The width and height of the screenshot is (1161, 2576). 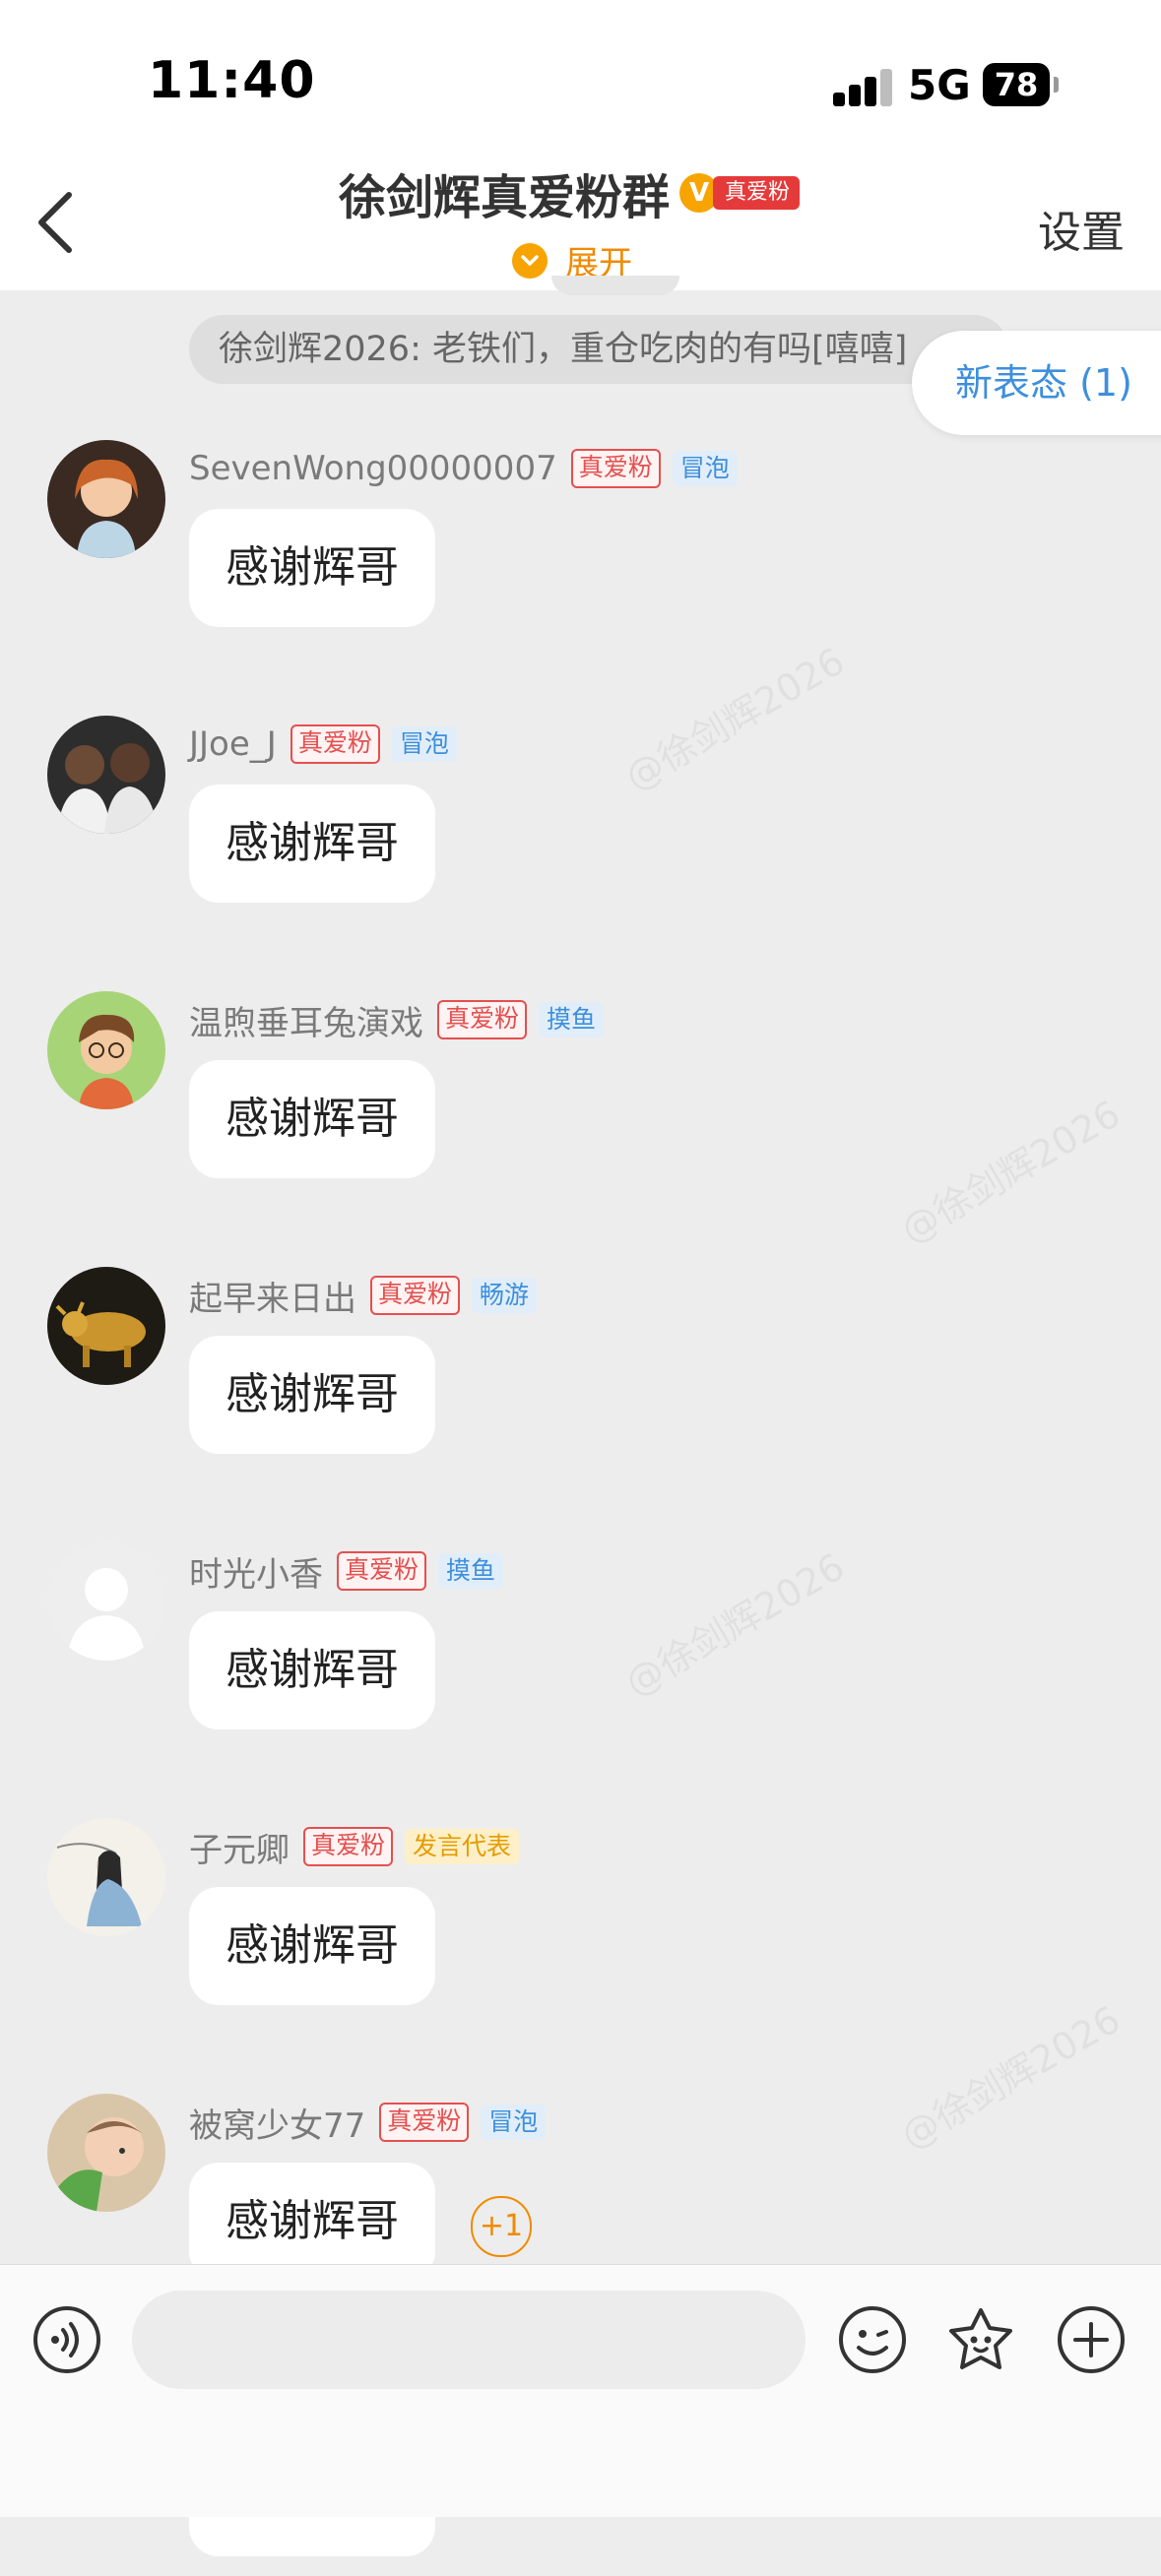 What do you see at coordinates (580, 543) in the screenshot?
I see `message-row: SevenWong00000007 真爱粉 冒泡感谢辉哥` at bounding box center [580, 543].